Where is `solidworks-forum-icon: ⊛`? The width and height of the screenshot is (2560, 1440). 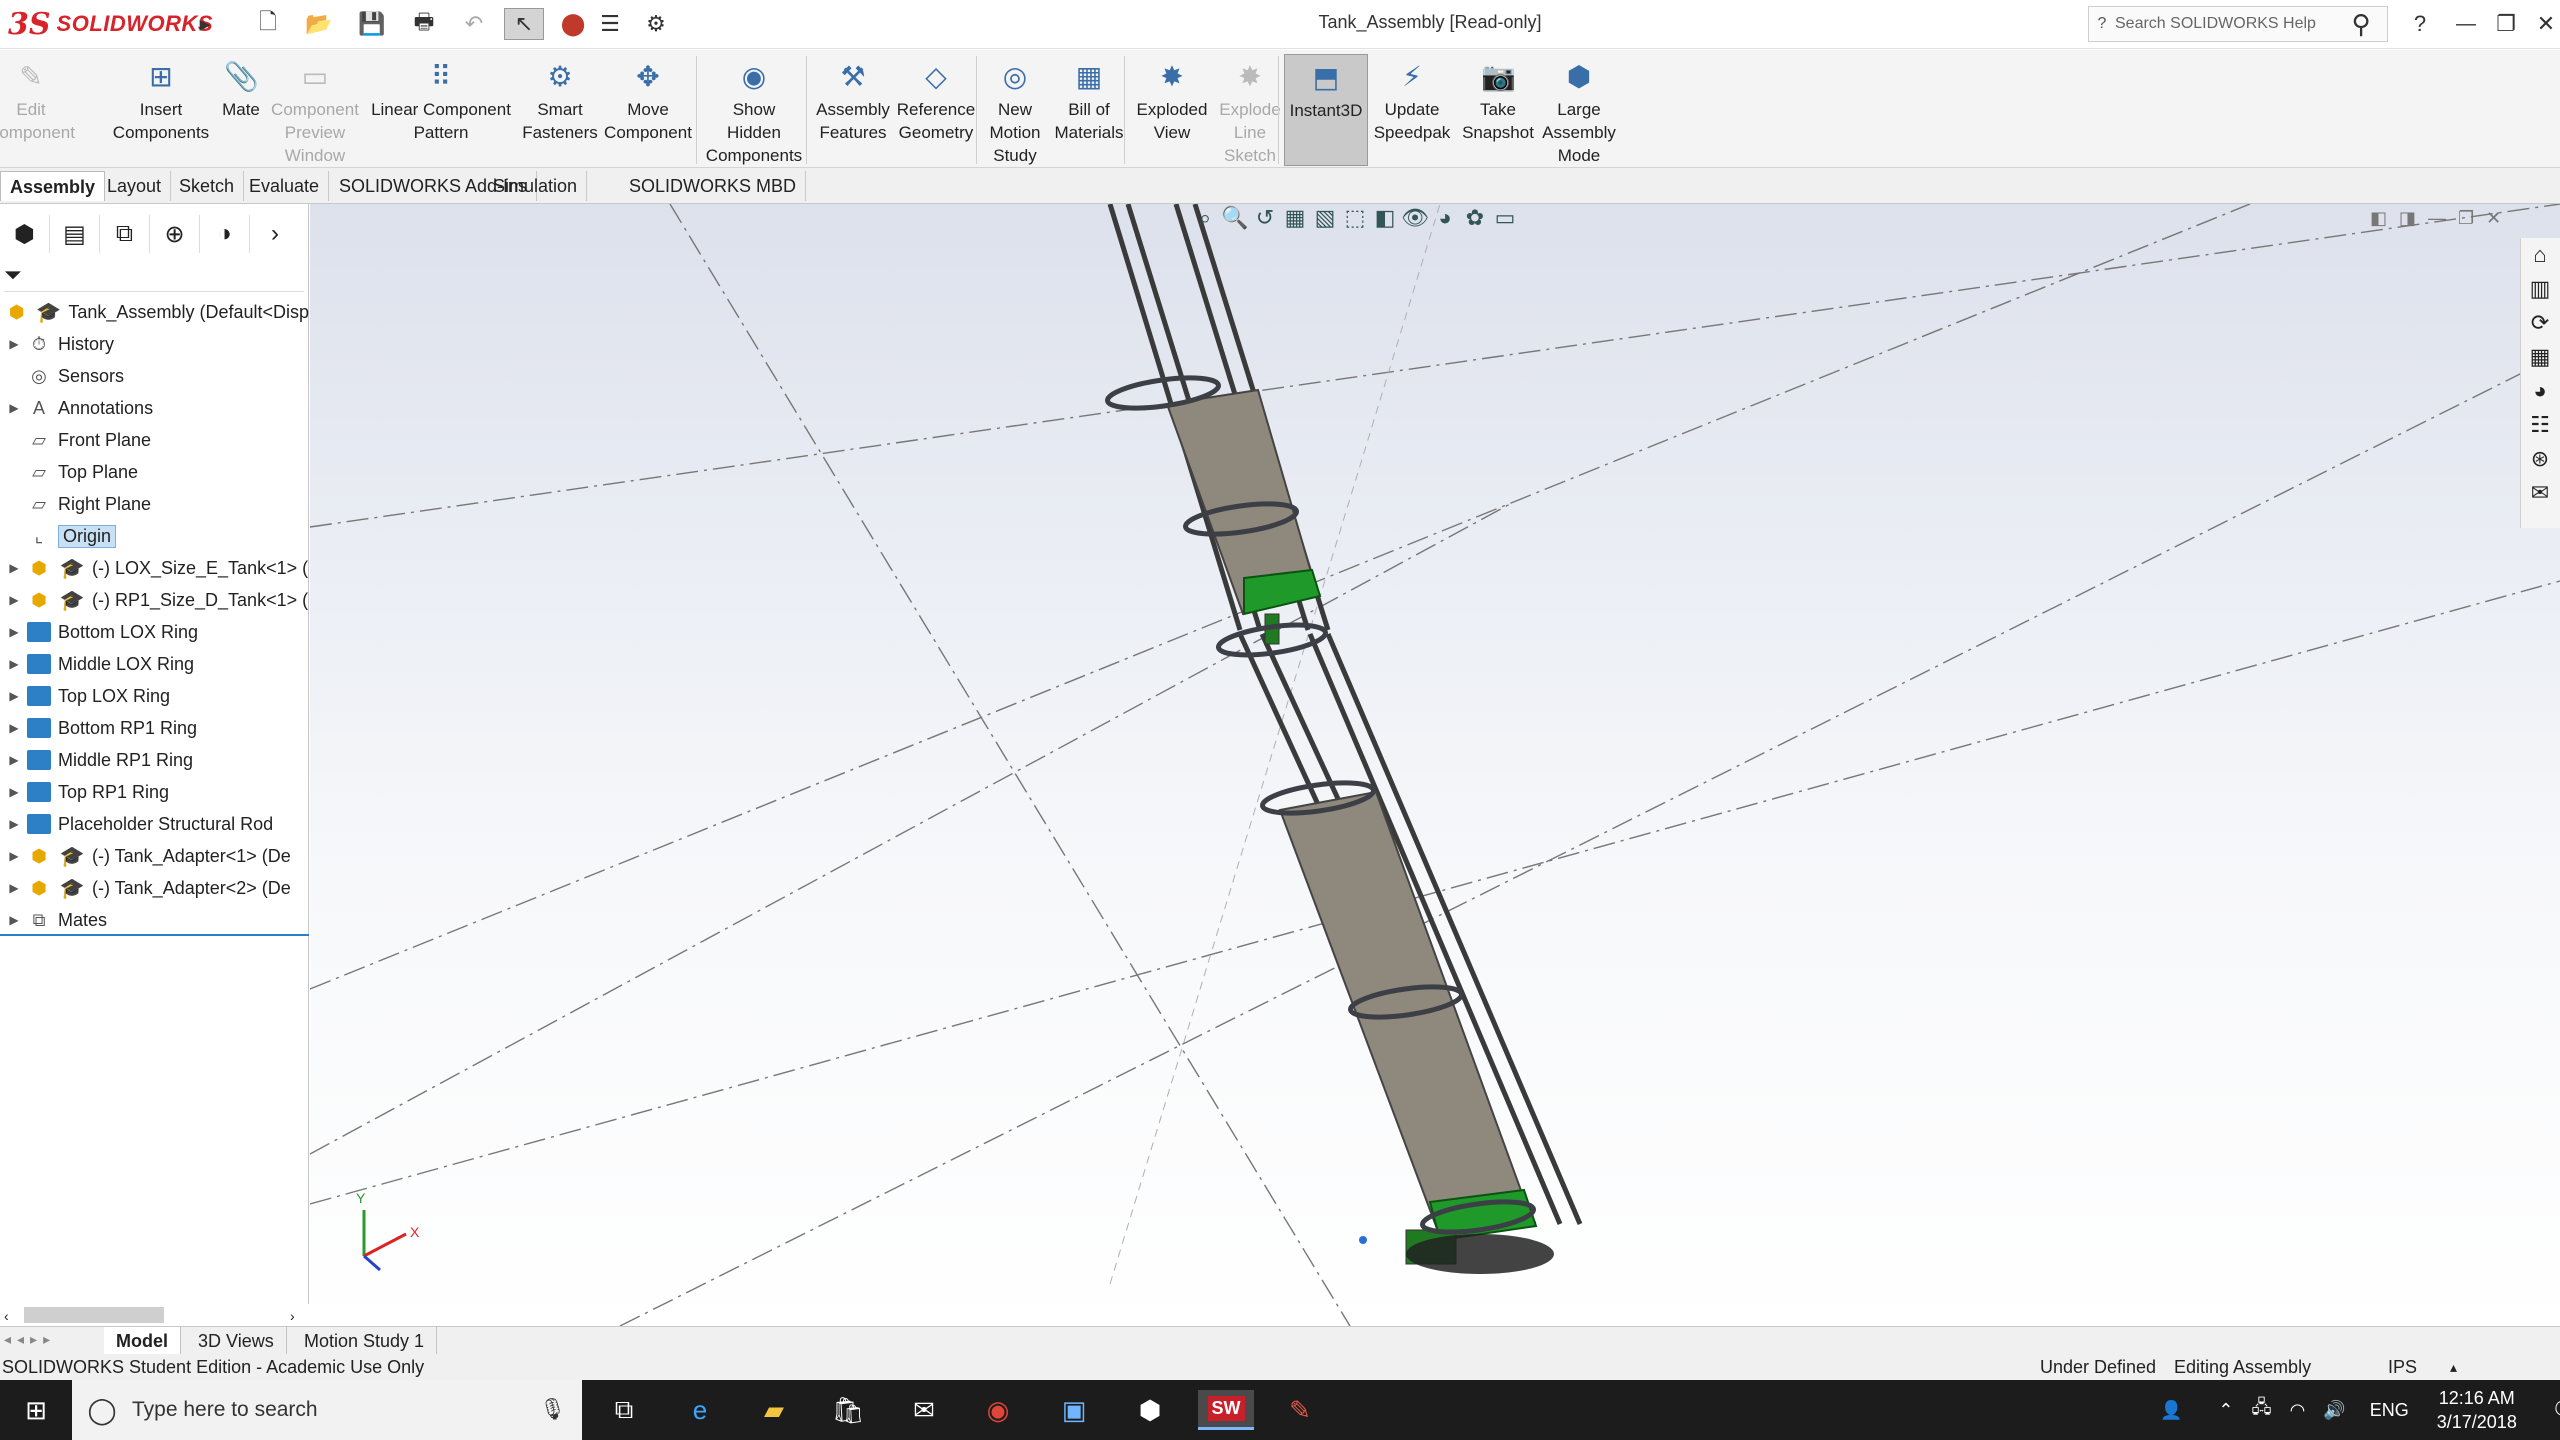 solidworks-forum-icon: ⊛ is located at coordinates (2540, 459).